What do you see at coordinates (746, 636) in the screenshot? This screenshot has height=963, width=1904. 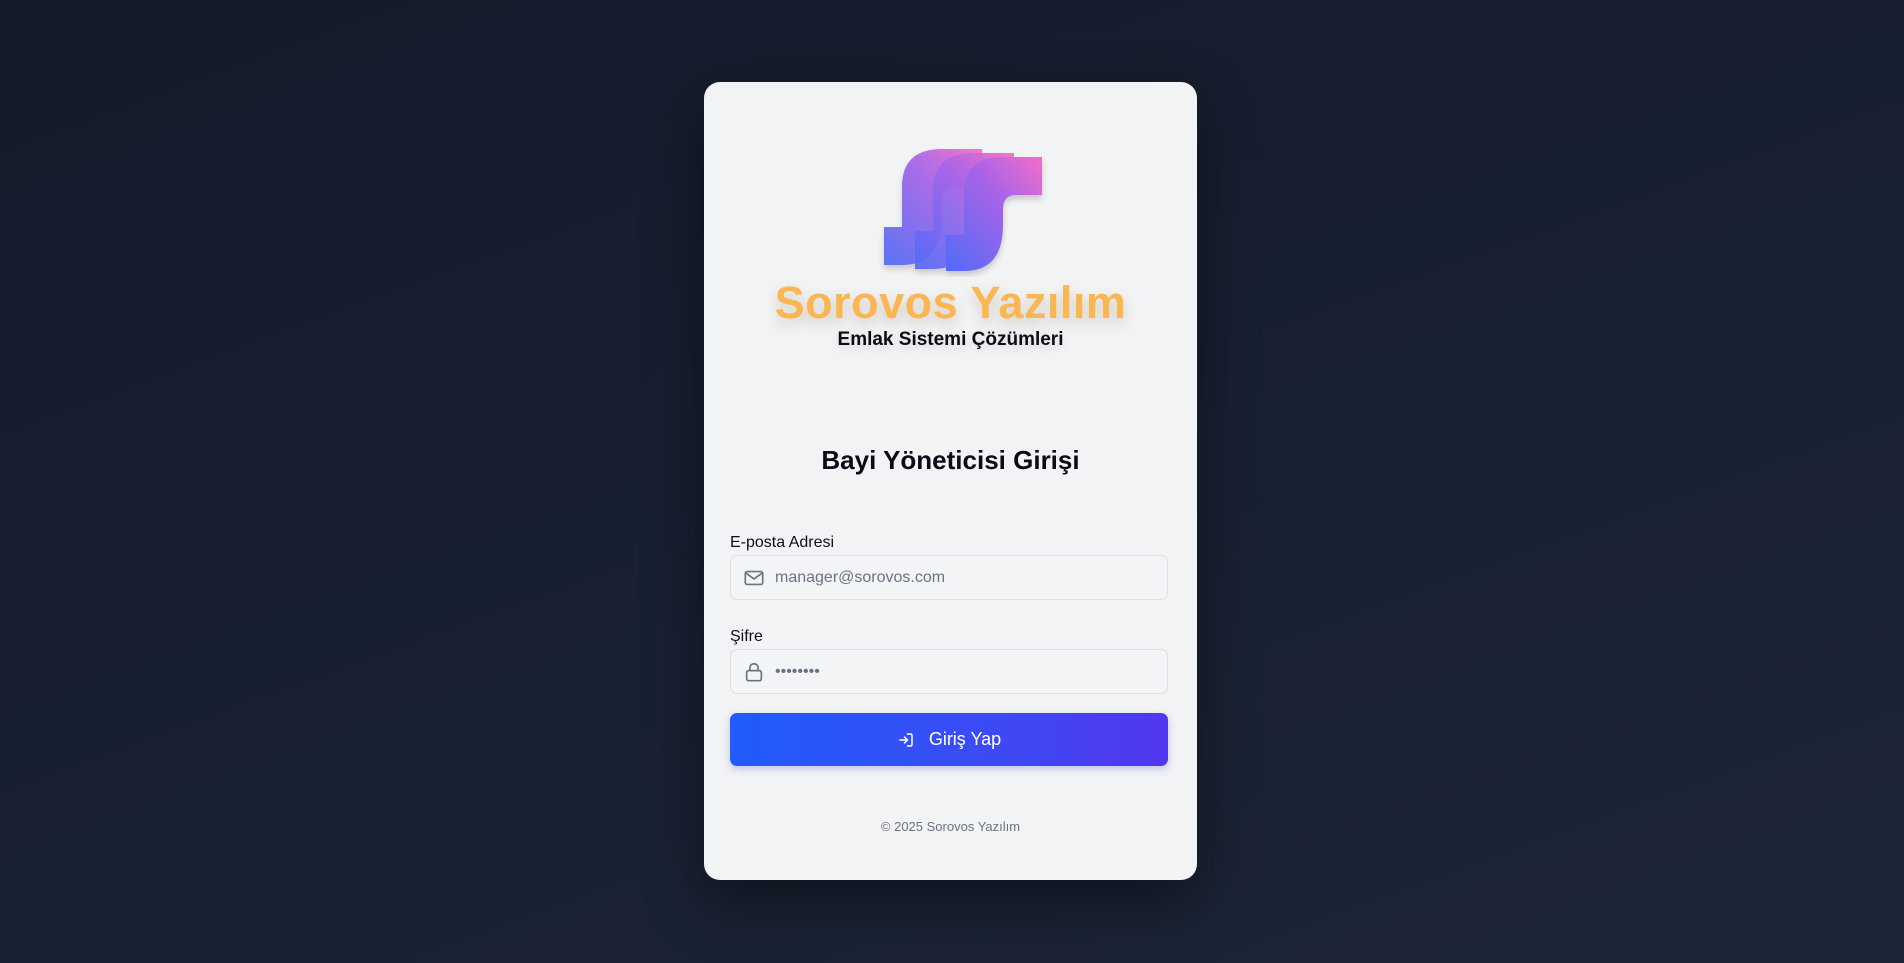 I see `password-label: Şifre` at bounding box center [746, 636].